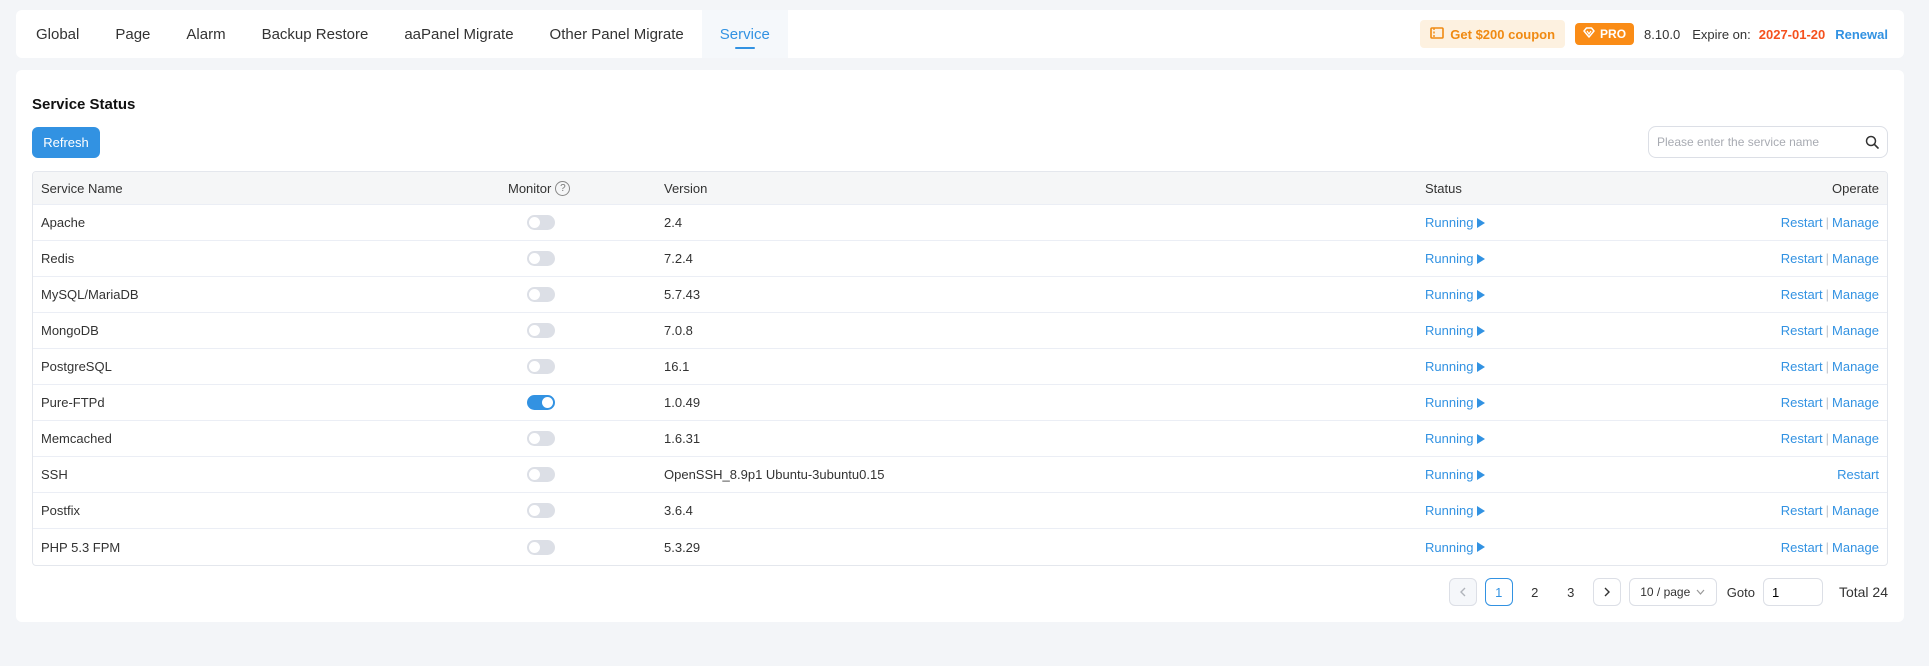 The height and width of the screenshot is (666, 1929). What do you see at coordinates (132, 34) in the screenshot?
I see `tab-page: Page` at bounding box center [132, 34].